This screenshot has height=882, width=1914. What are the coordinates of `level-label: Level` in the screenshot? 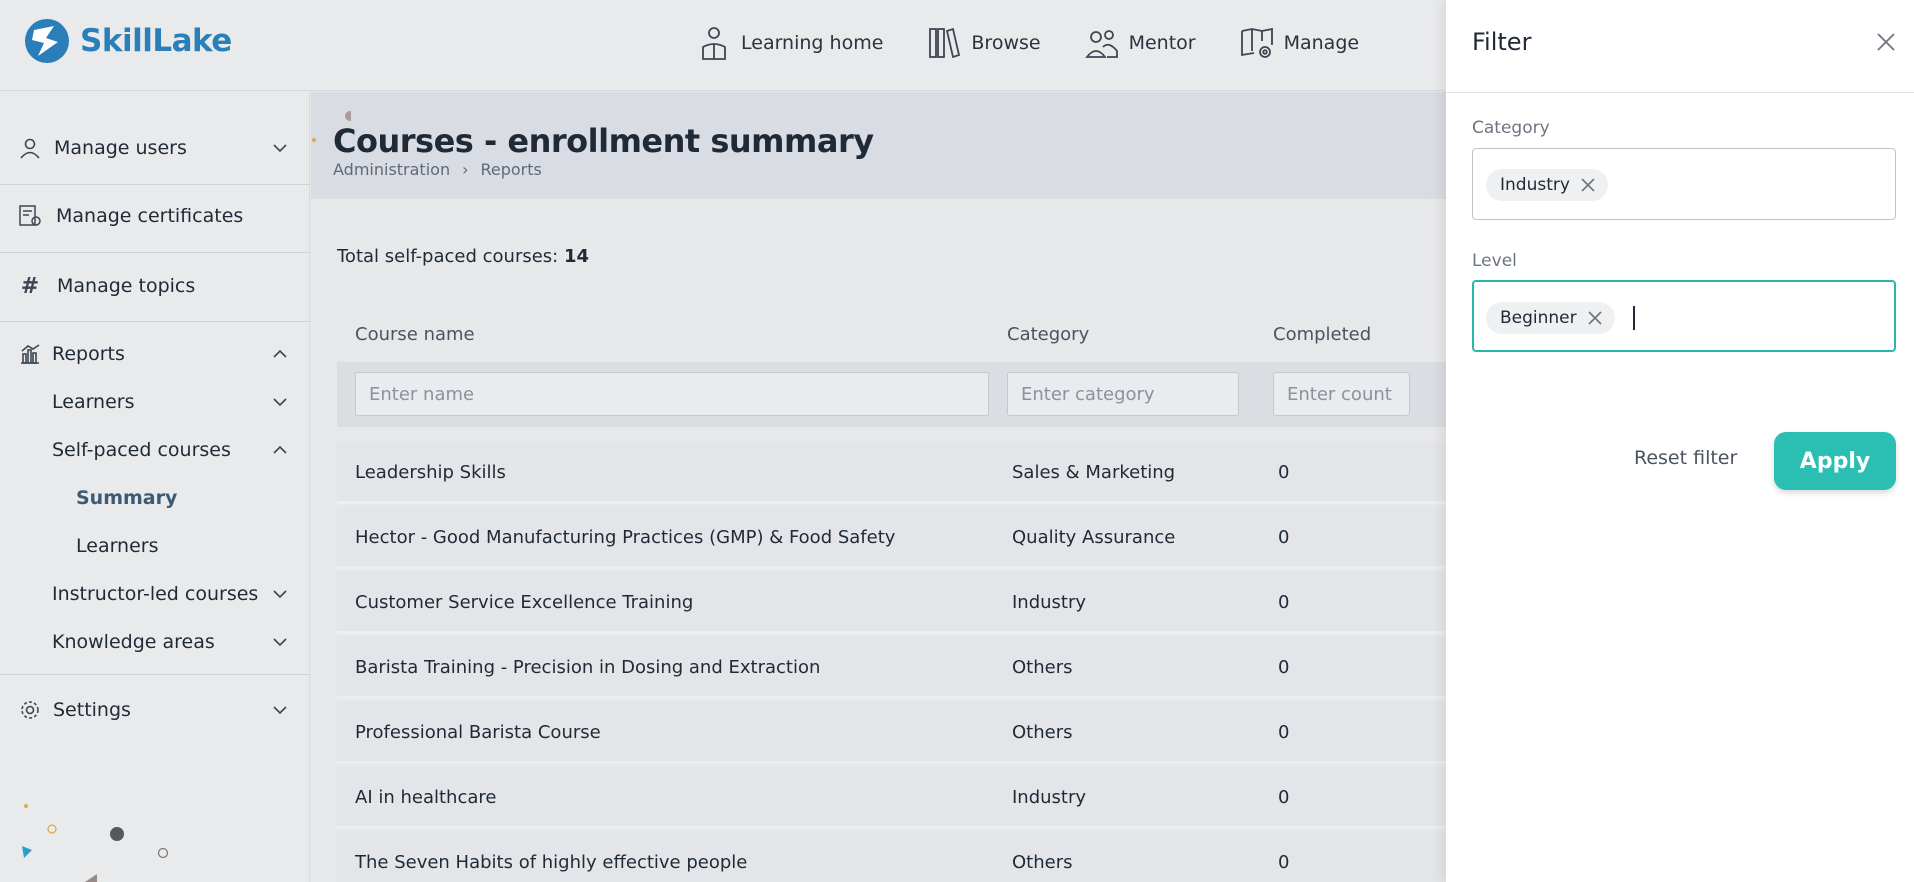 It's located at (1494, 261).